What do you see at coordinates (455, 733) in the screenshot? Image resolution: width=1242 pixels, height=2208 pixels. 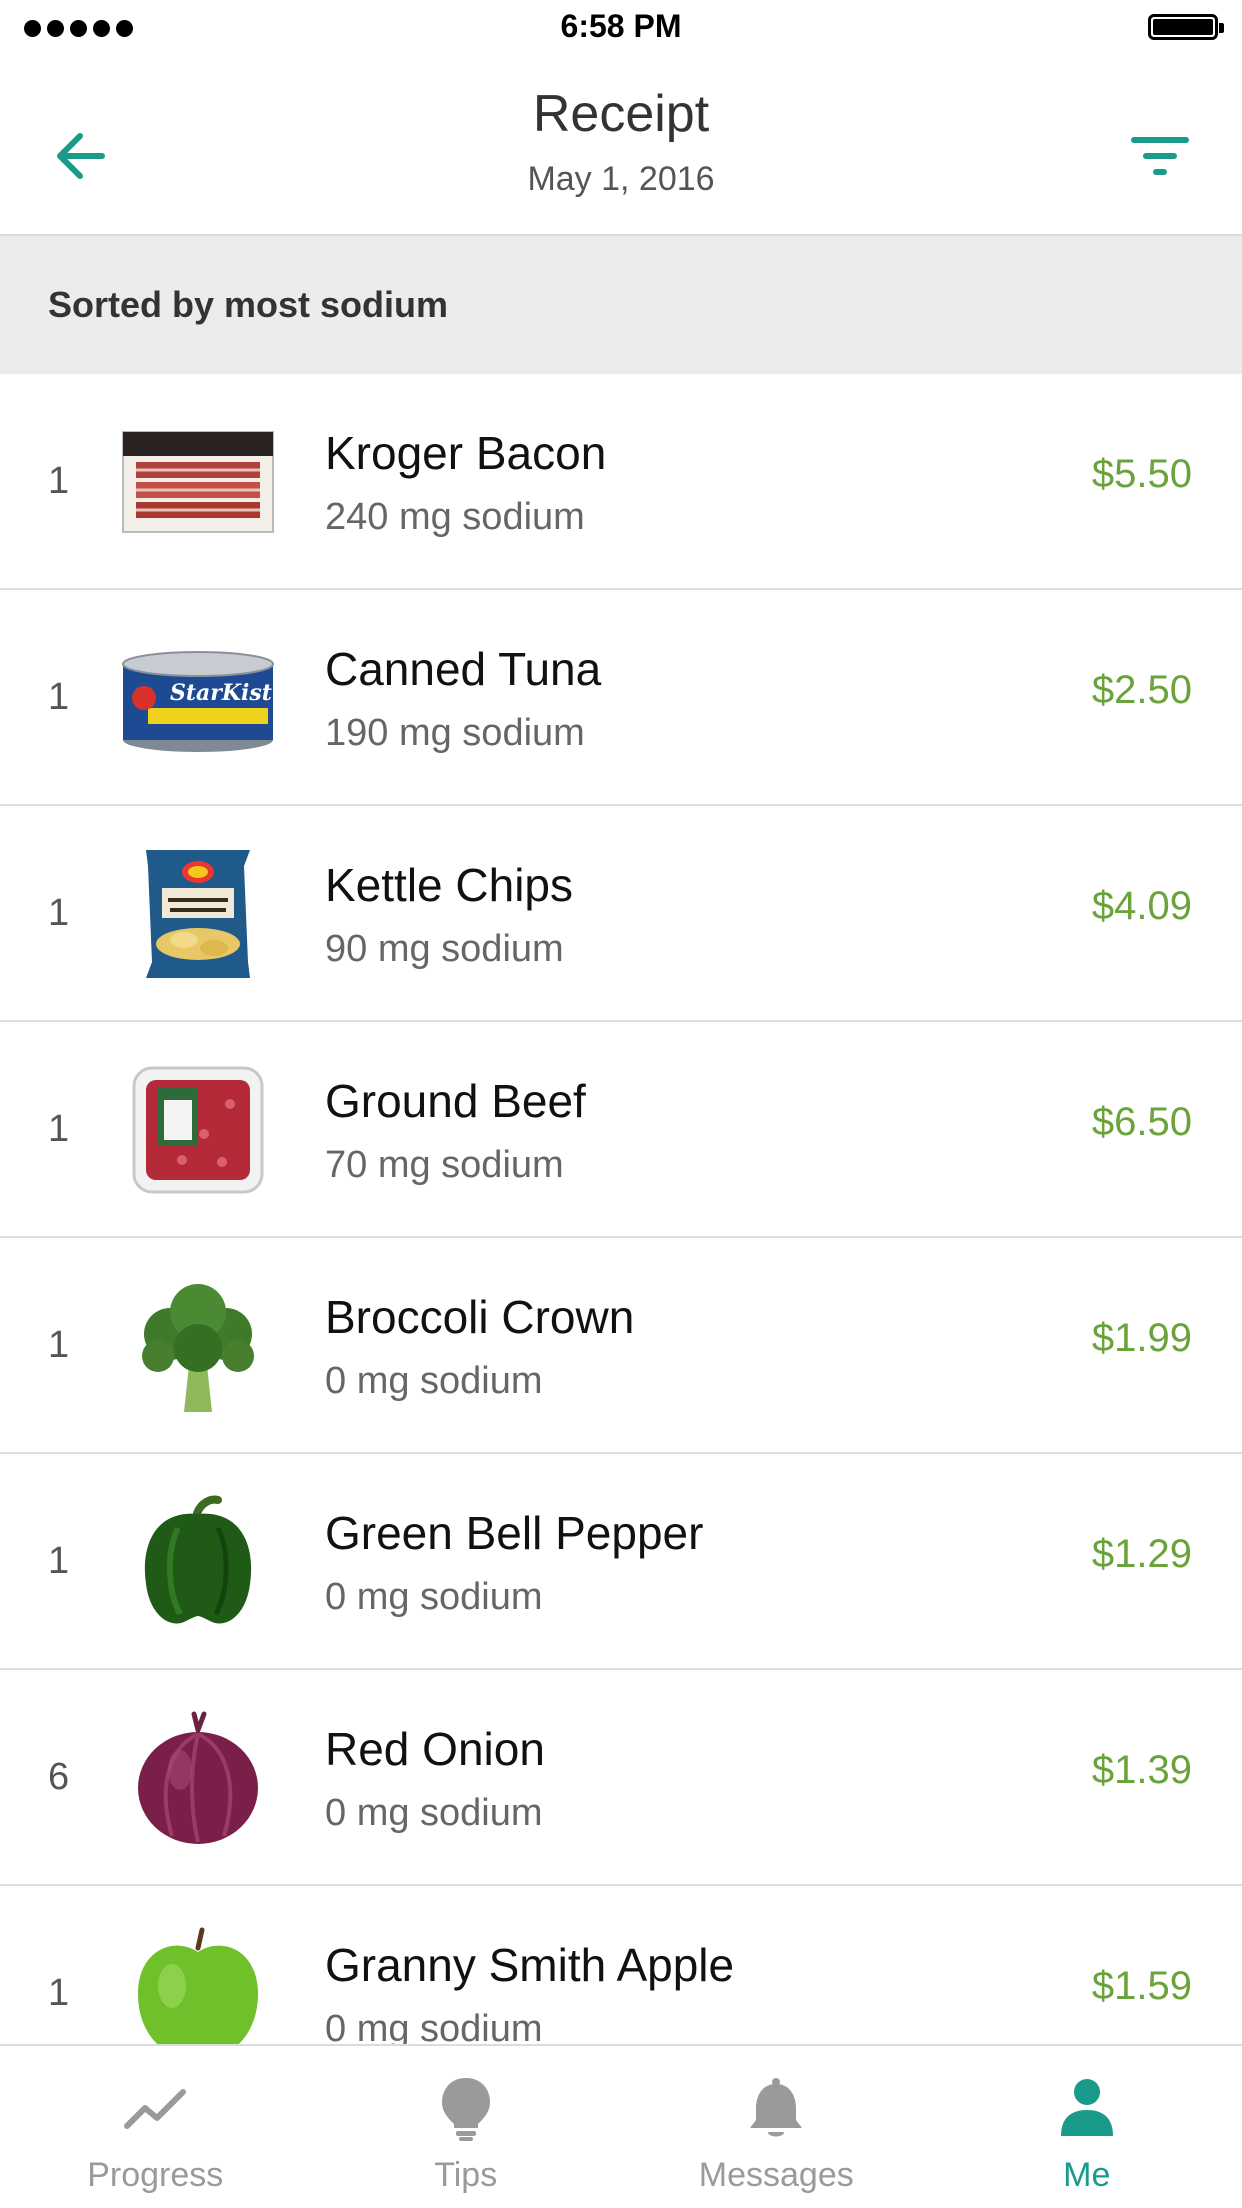 I see `item-sodium: 190 mg sodium` at bounding box center [455, 733].